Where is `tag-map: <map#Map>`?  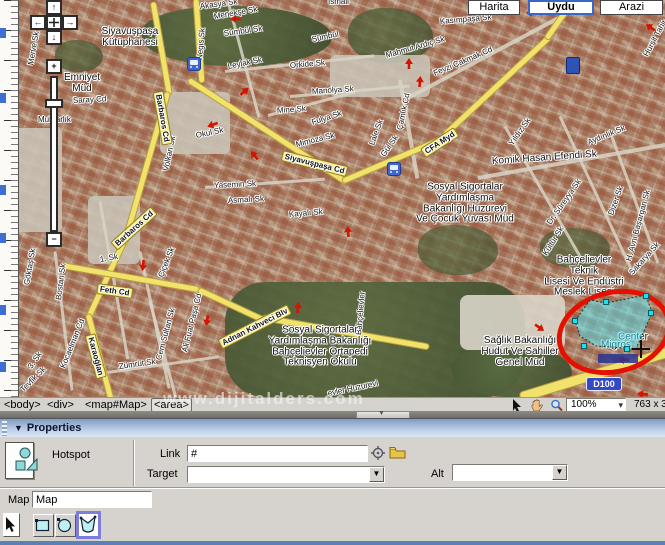 tag-map: <map#Map> is located at coordinates (116, 405).